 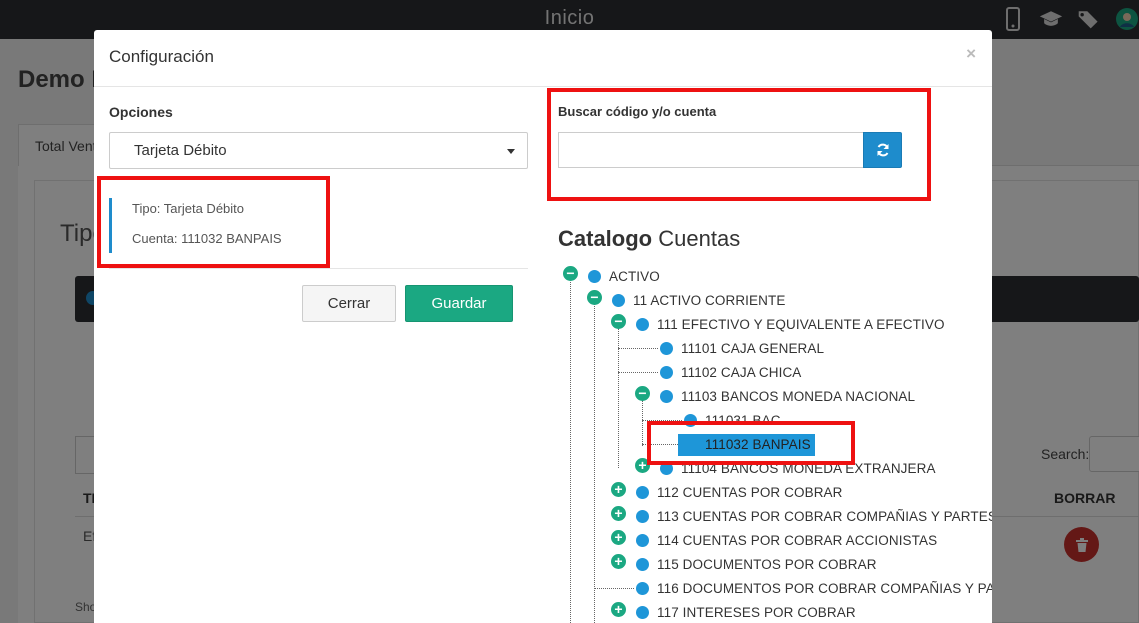 What do you see at coordinates (756, 612) in the screenshot?
I see `tree-node-label: 117 INTERESES POR COBRAR` at bounding box center [756, 612].